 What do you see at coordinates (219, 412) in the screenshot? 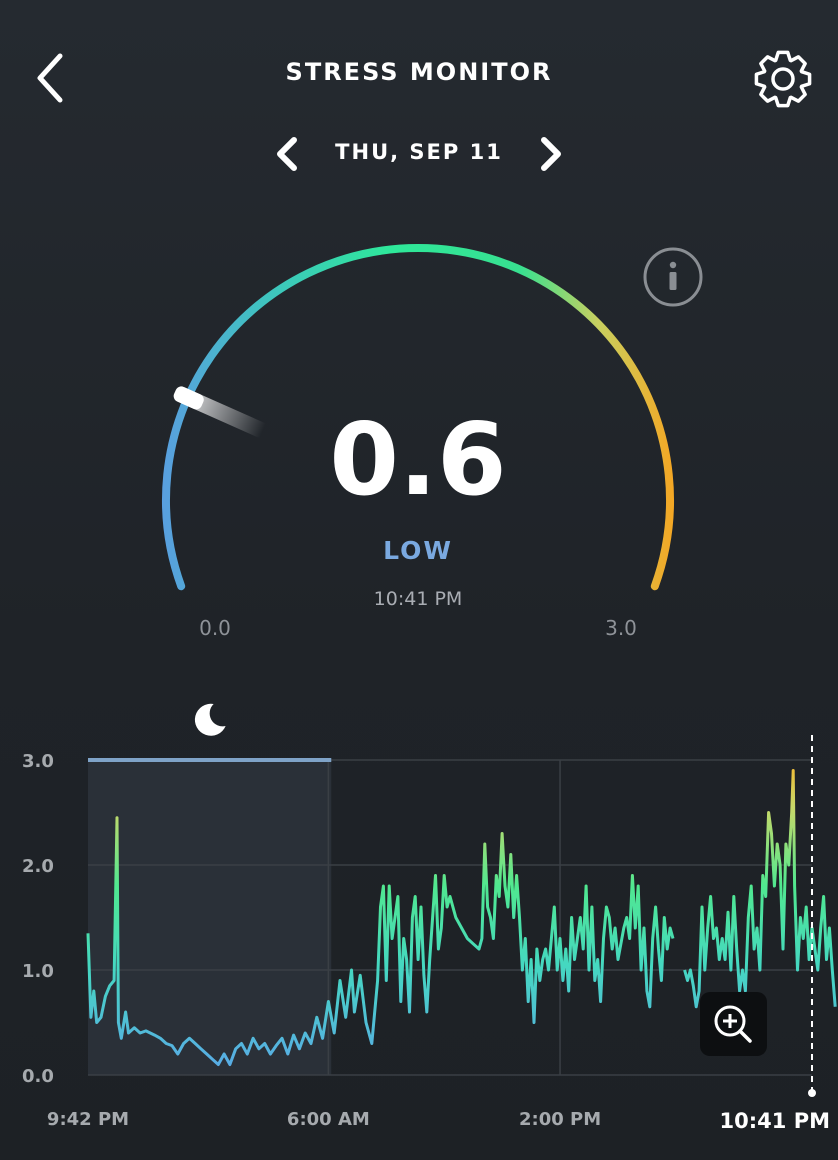
I see `gauge-needle` at bounding box center [219, 412].